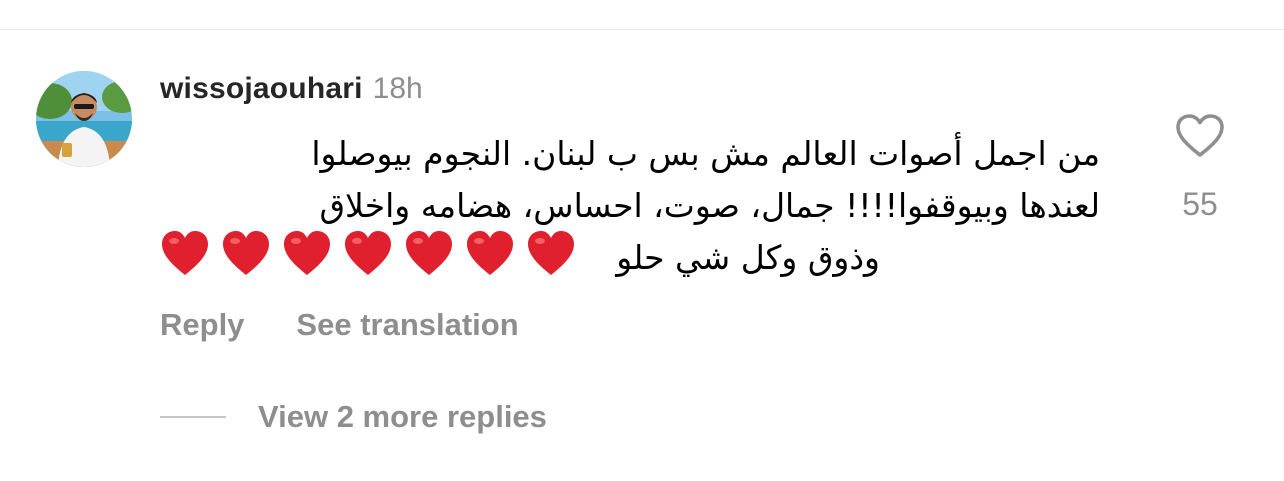 The height and width of the screenshot is (481, 1284). Describe the element at coordinates (402, 416) in the screenshot. I see `view-more-replies-label: View 2 more replies` at that location.